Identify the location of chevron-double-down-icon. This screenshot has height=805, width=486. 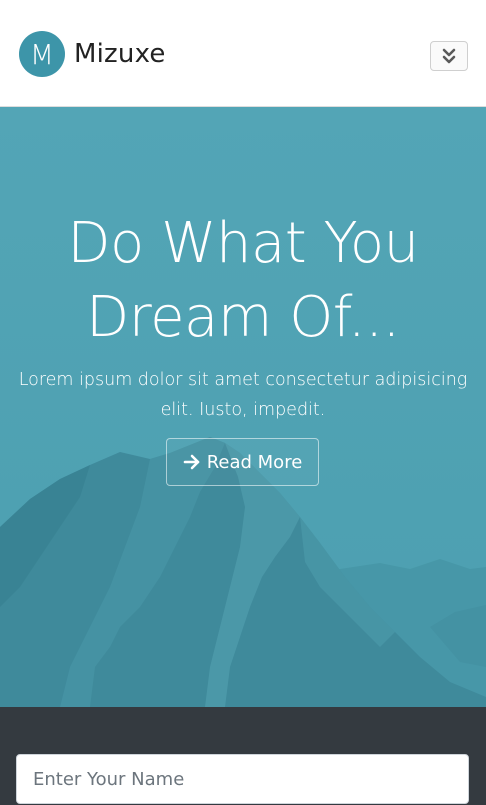
(449, 56).